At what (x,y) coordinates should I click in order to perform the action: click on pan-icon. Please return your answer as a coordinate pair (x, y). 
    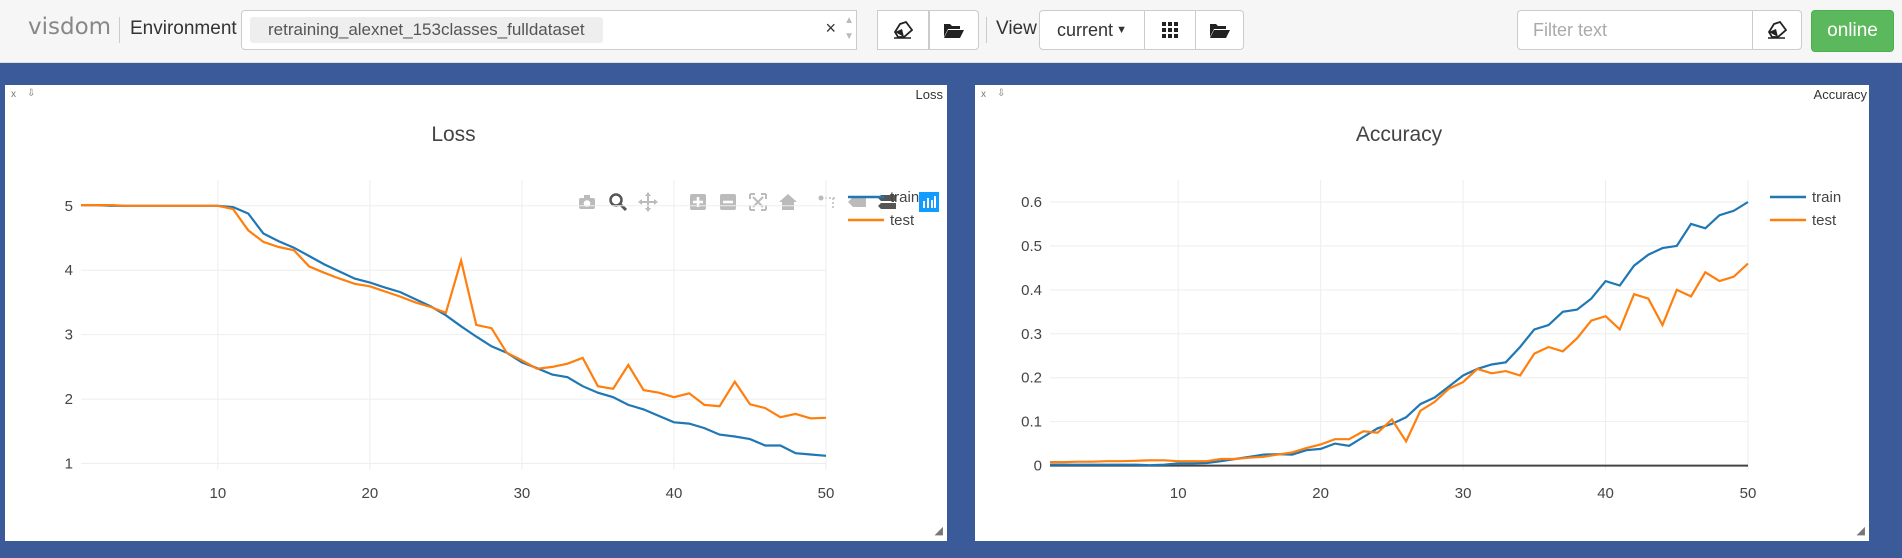
    Looking at the image, I should click on (648, 202).